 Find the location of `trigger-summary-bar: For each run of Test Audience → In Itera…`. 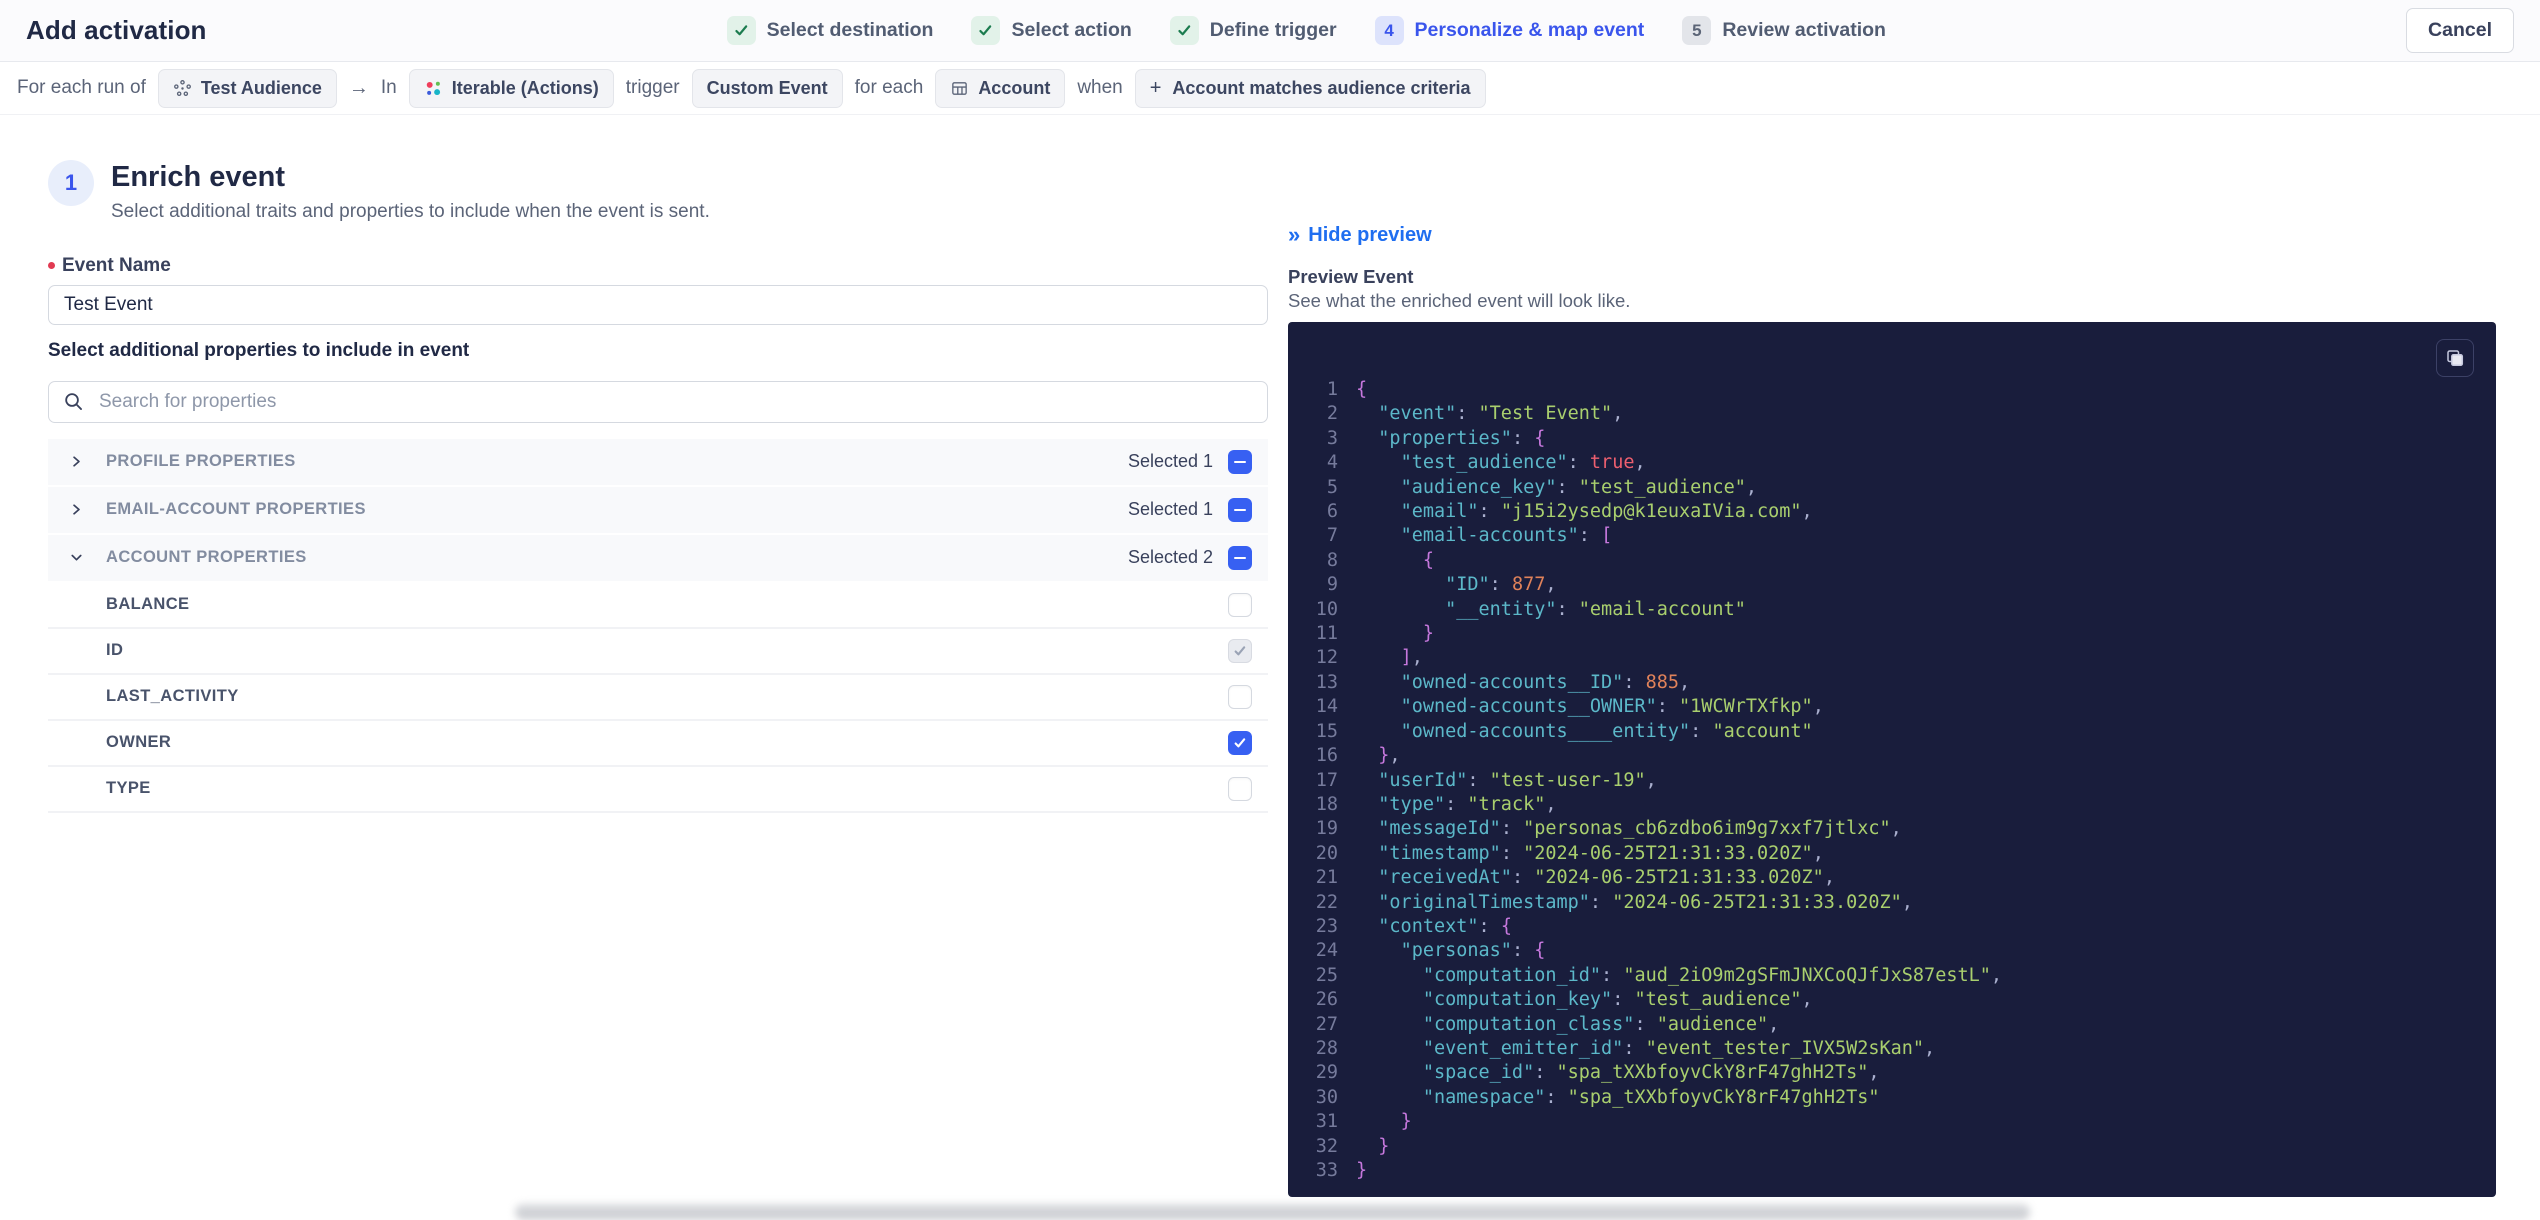

trigger-summary-bar: For each run of Test Audience → In Itera… is located at coordinates (1270, 88).